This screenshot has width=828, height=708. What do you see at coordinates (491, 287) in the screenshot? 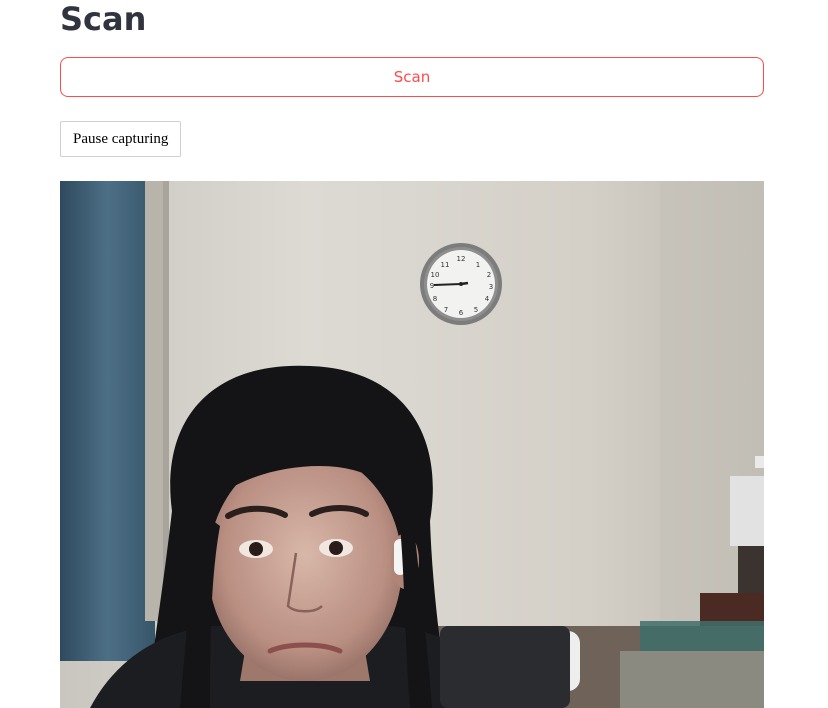
I see `svg-text: 3` at bounding box center [491, 287].